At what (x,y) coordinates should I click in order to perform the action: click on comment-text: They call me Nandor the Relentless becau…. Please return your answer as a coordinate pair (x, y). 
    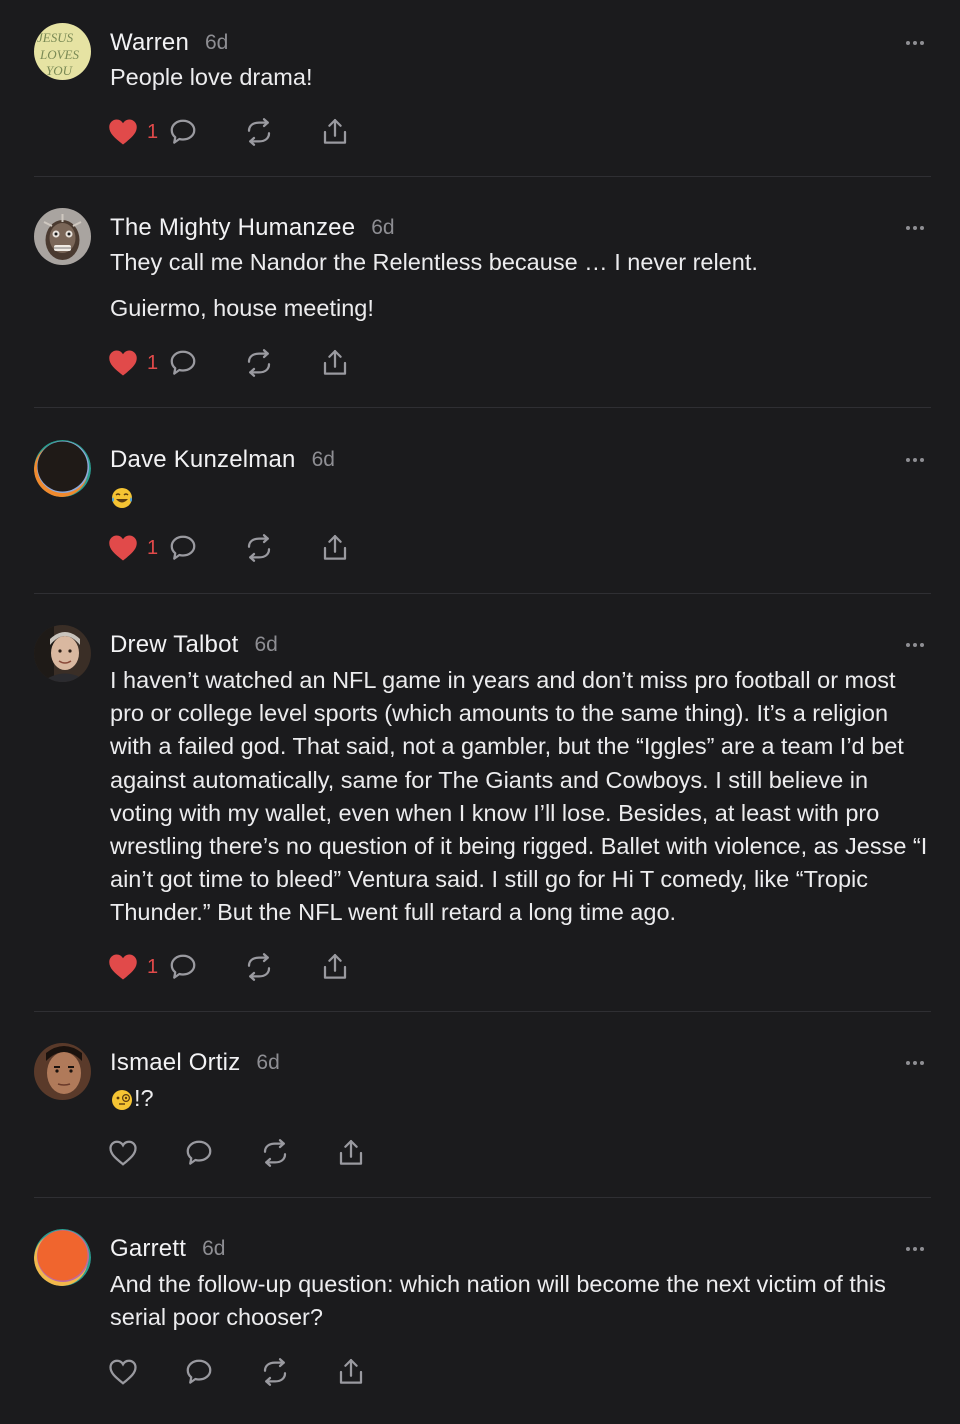
    Looking at the image, I should click on (434, 262).